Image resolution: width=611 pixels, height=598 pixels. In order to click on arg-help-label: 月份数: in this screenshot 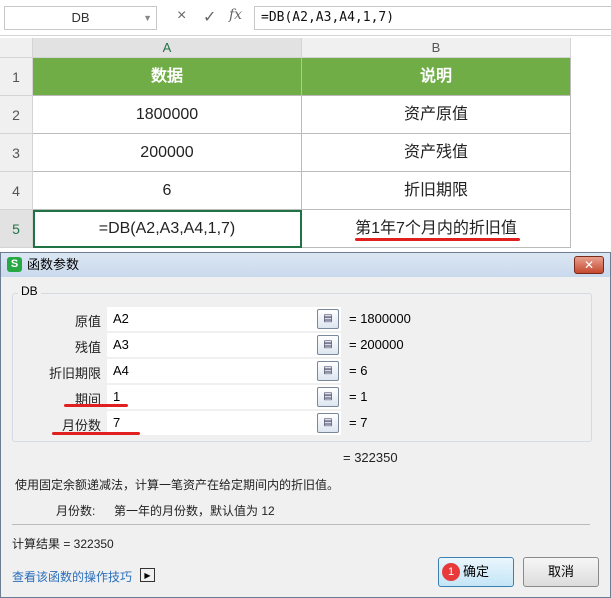, I will do `click(76, 511)`.